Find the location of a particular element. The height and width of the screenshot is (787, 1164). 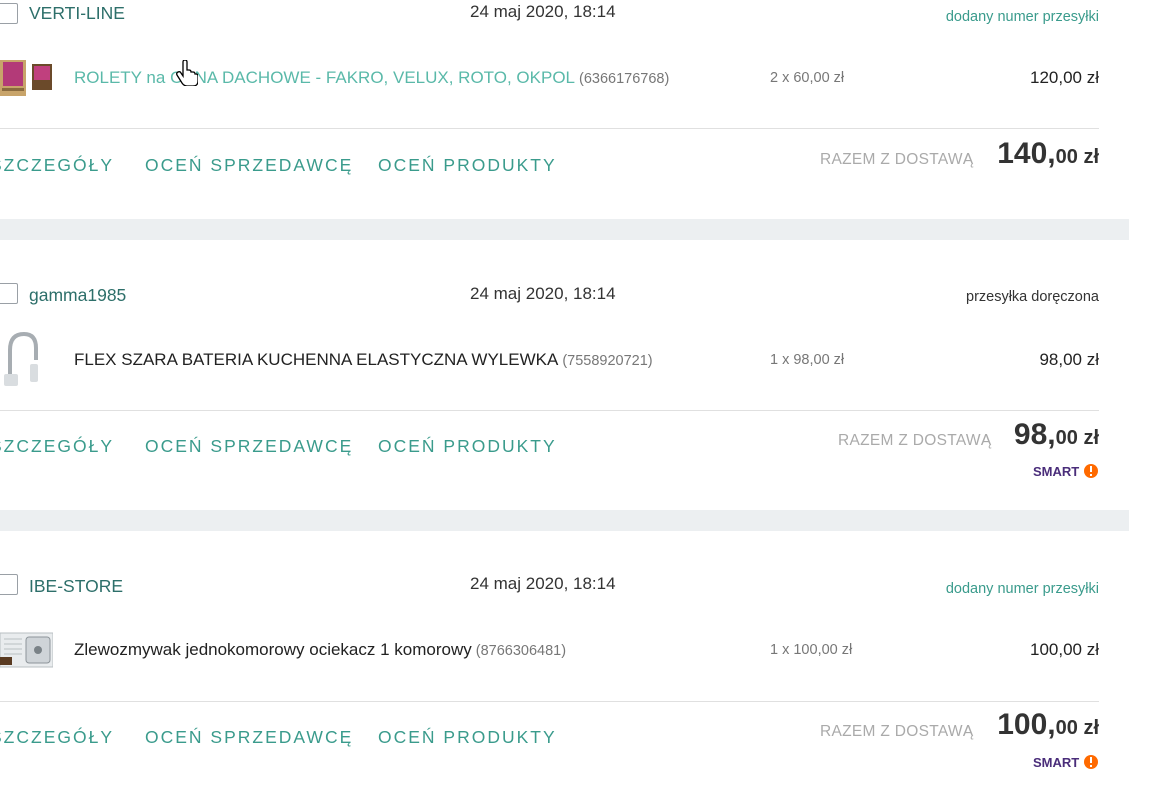

order-total: 140,00 zł is located at coordinates (1048, 154).